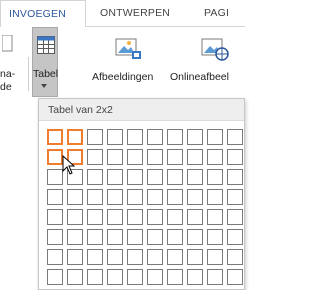  I want to click on afbeeldingen-button: Afbeeldingen, so click(129, 64).